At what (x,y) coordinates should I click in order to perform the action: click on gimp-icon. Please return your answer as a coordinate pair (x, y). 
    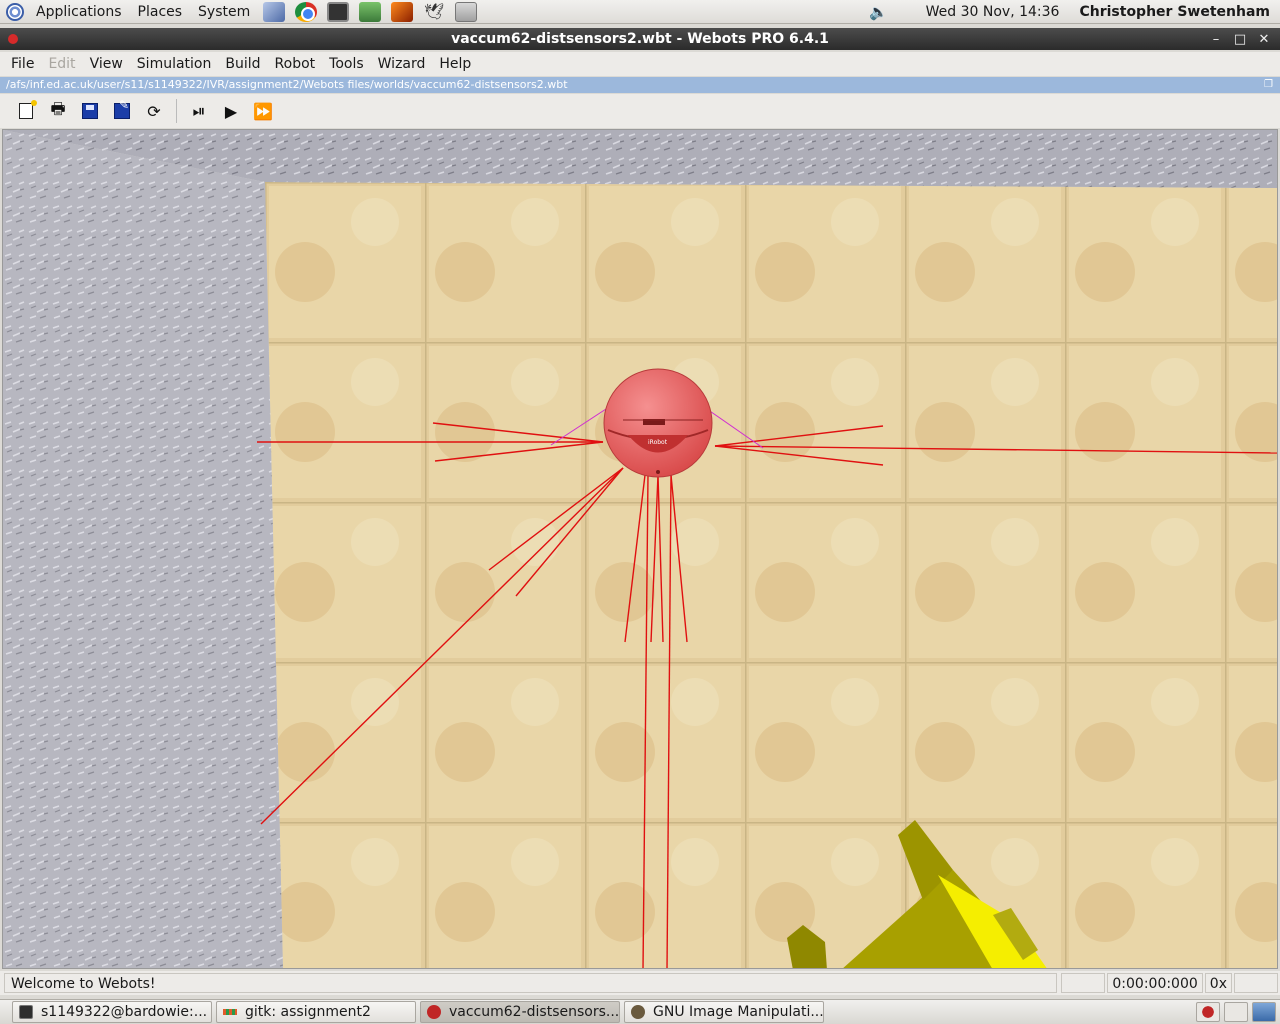
    Looking at the image, I should click on (638, 1012).